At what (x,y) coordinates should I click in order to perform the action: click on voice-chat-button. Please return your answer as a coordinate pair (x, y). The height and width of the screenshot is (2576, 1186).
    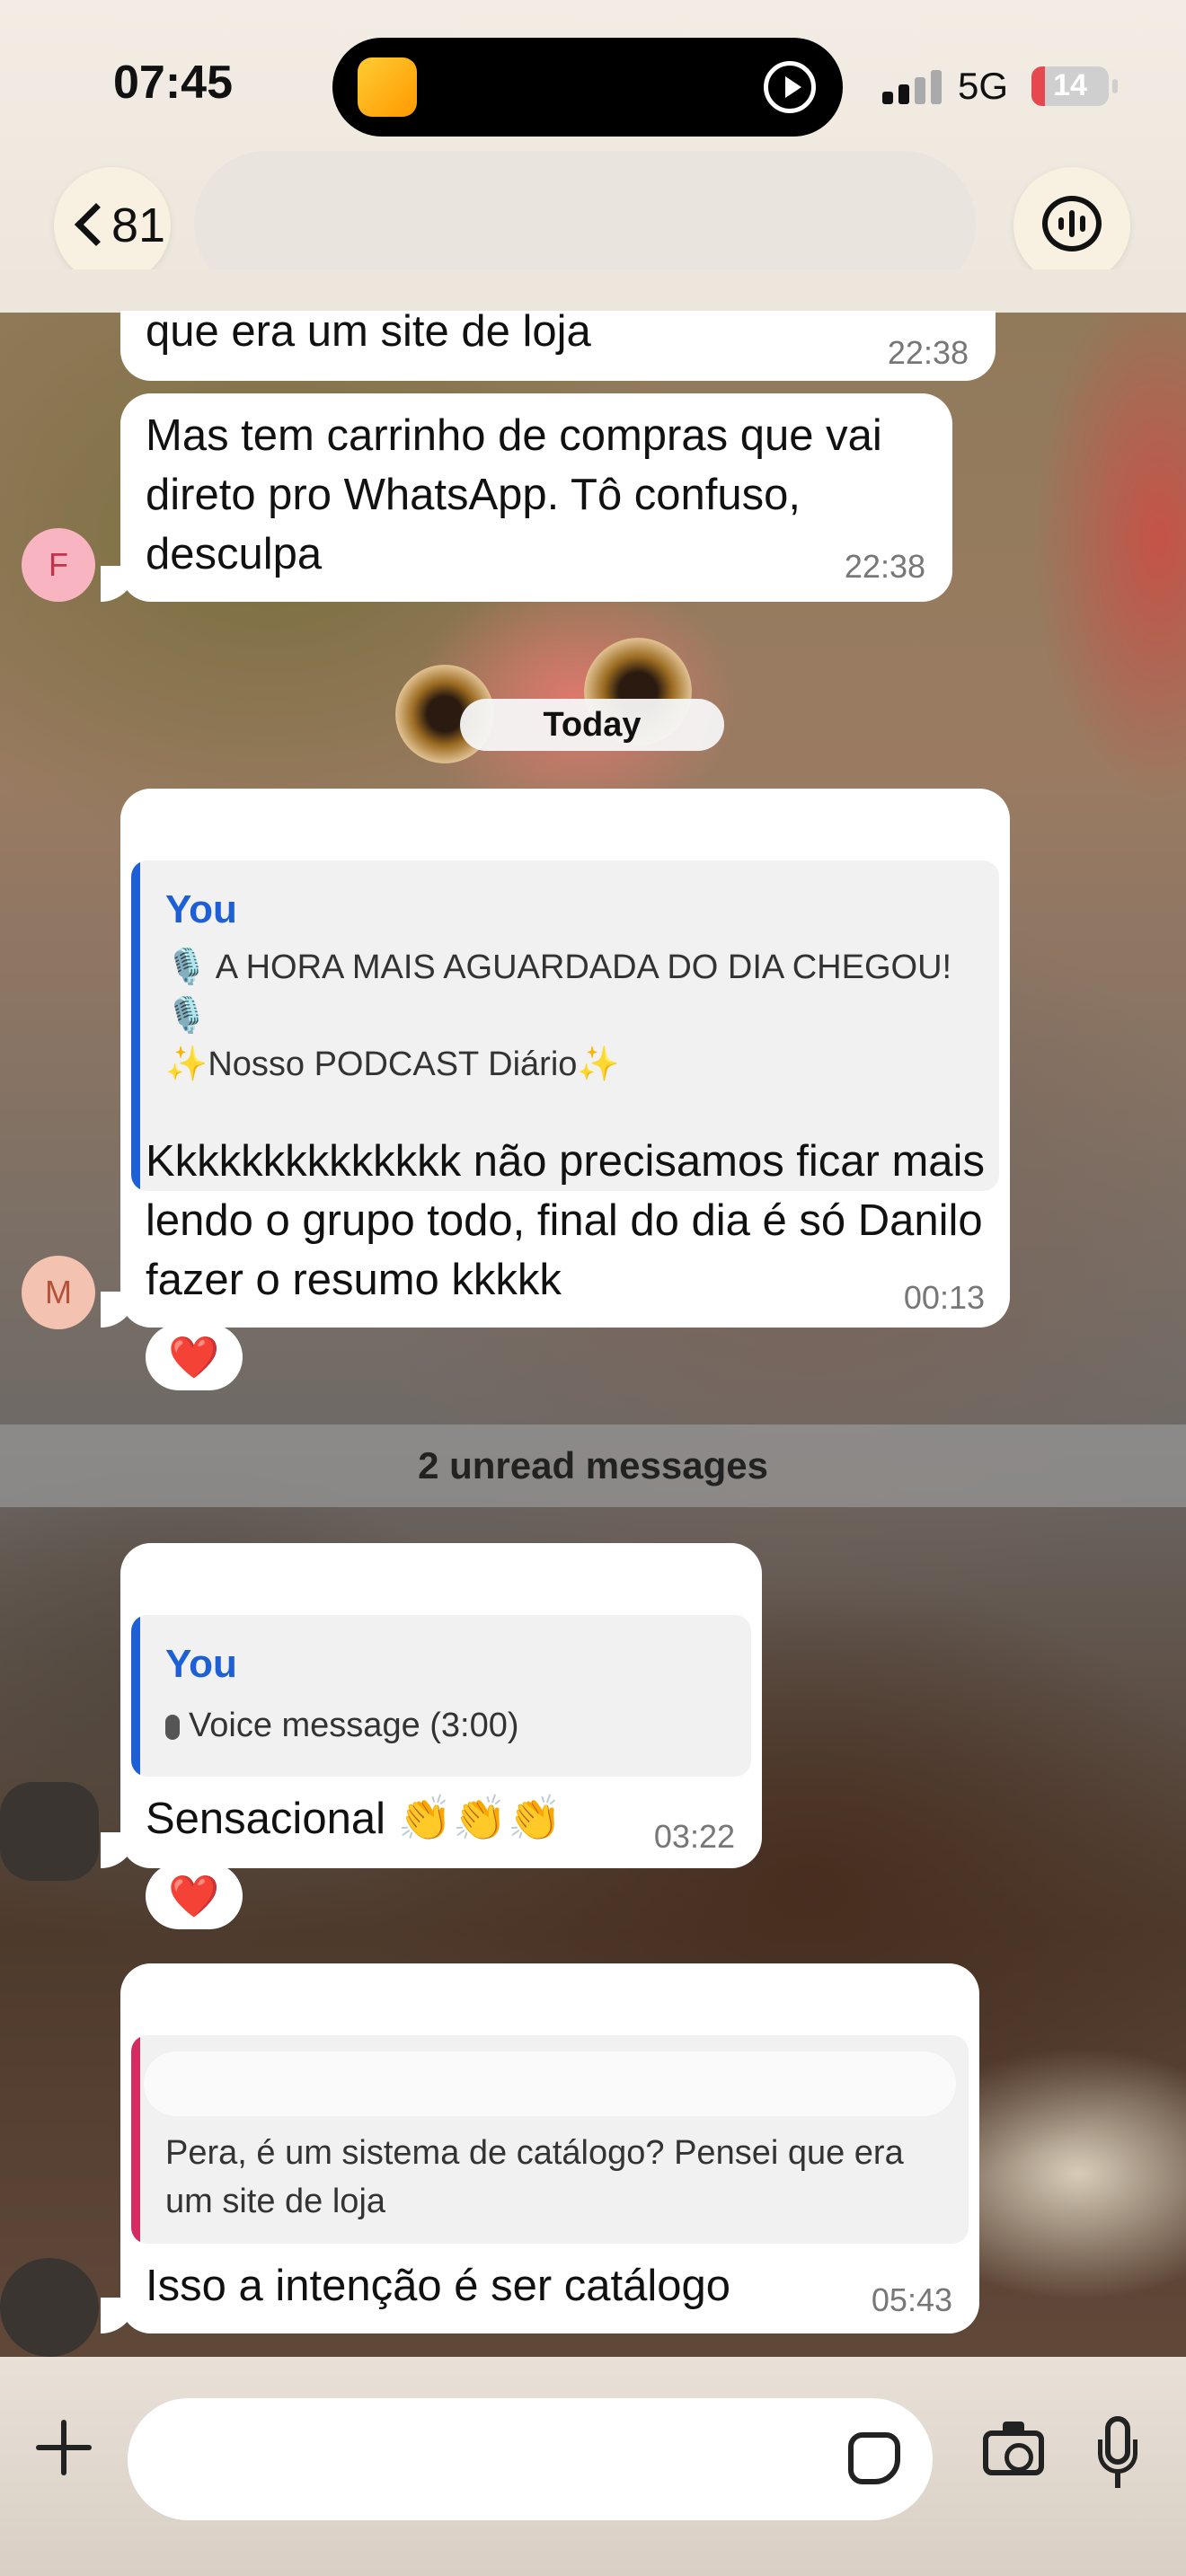
    Looking at the image, I should click on (1071, 225).